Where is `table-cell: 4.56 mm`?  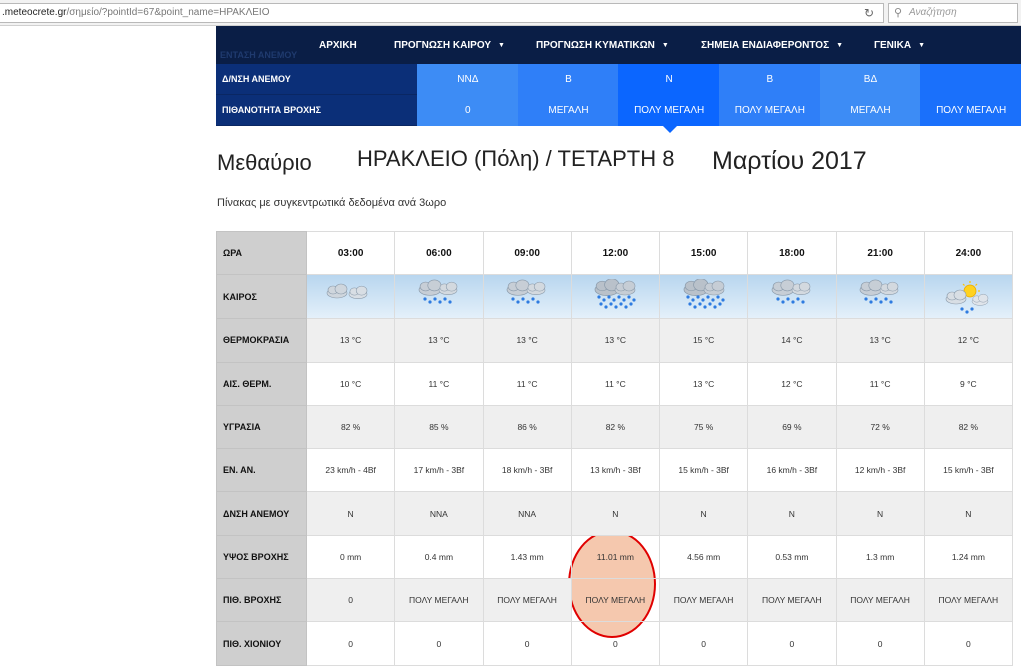 table-cell: 4.56 mm is located at coordinates (703, 557).